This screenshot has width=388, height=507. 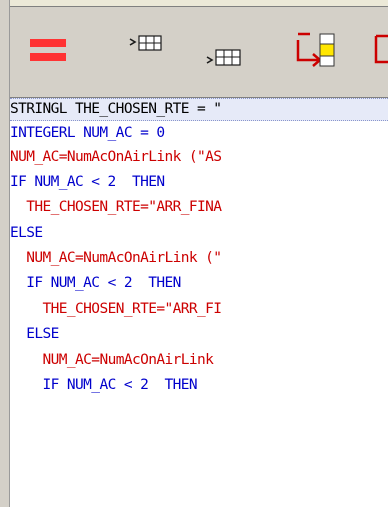 I want to click on insert-row-below-button, so click(x=225, y=55).